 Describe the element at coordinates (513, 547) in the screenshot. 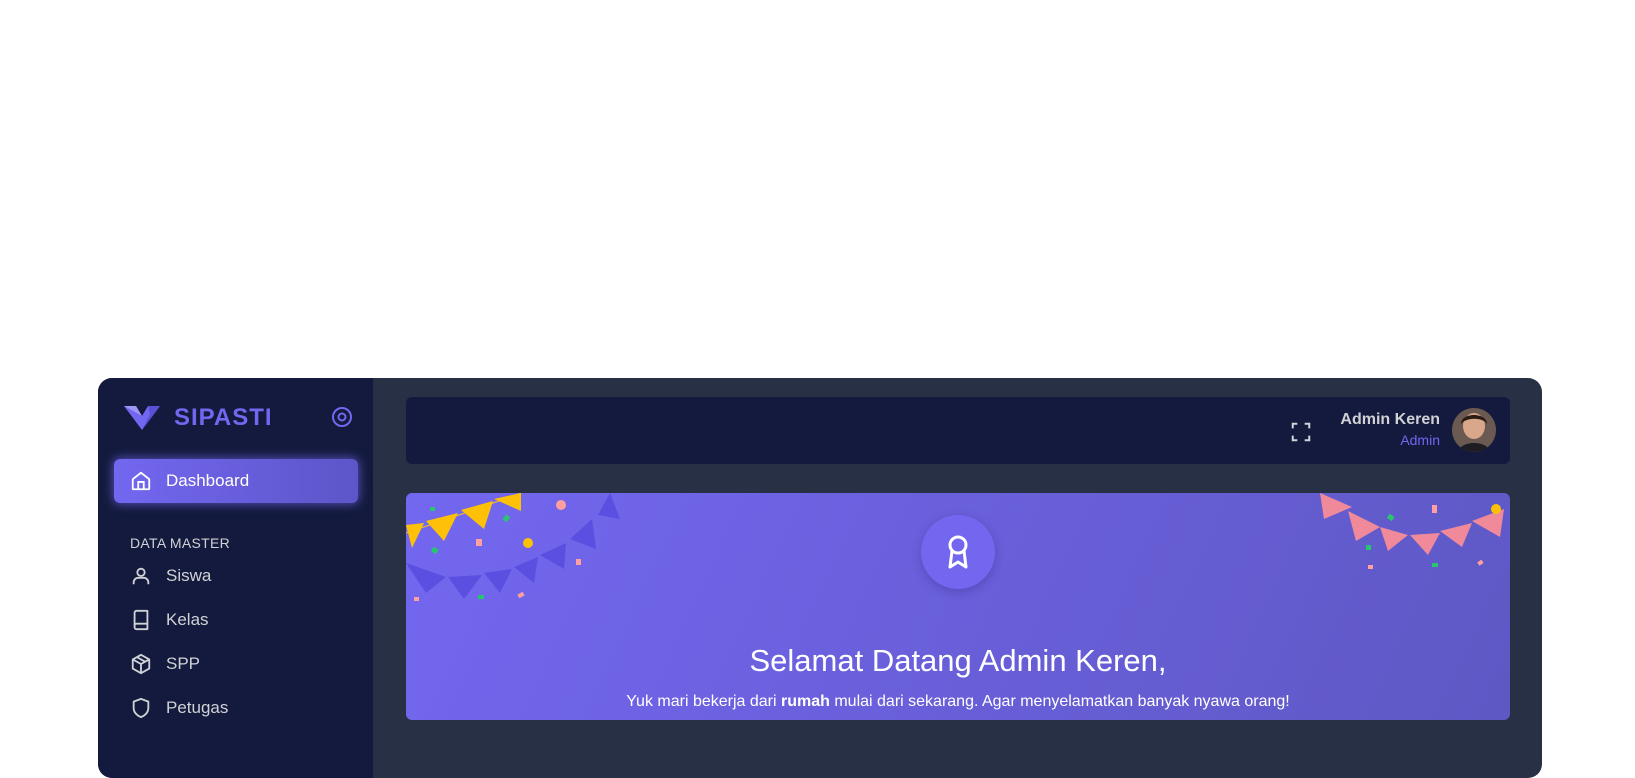

I see `confetti-left-decoration` at that location.